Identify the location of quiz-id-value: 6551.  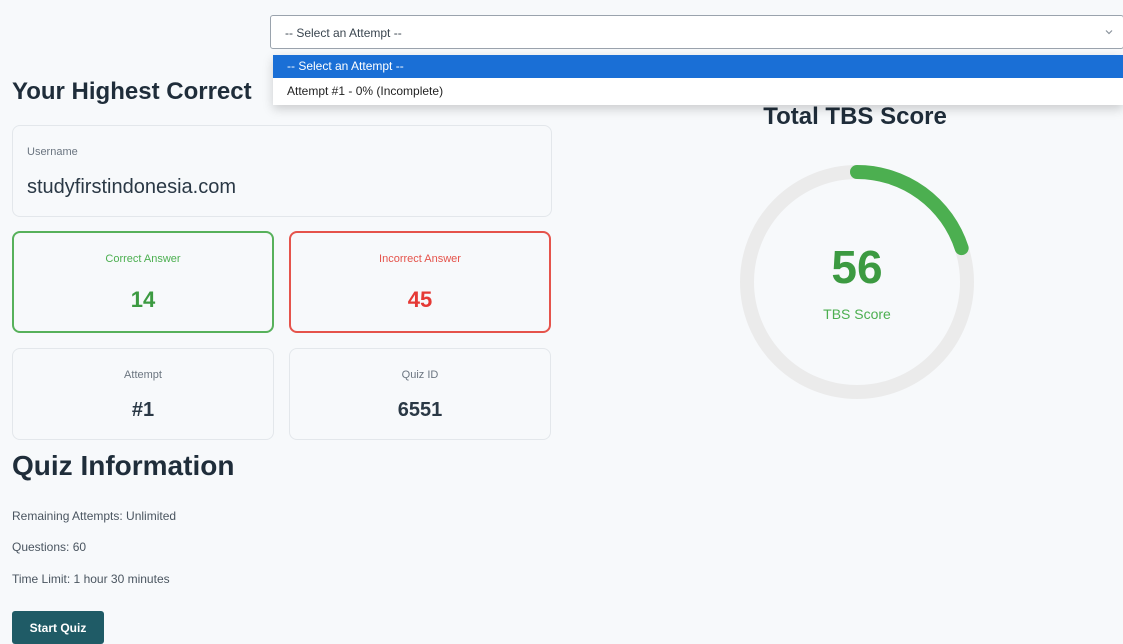
(420, 410).